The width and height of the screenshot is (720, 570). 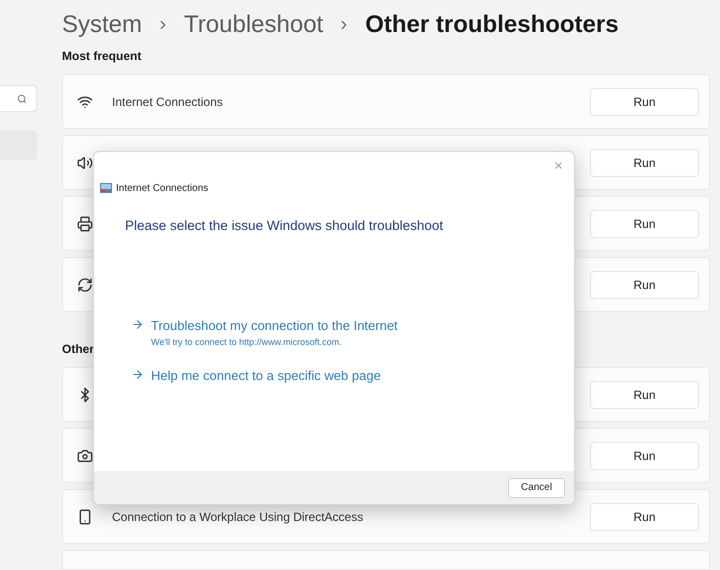 What do you see at coordinates (85, 284) in the screenshot?
I see `refresh-icon` at bounding box center [85, 284].